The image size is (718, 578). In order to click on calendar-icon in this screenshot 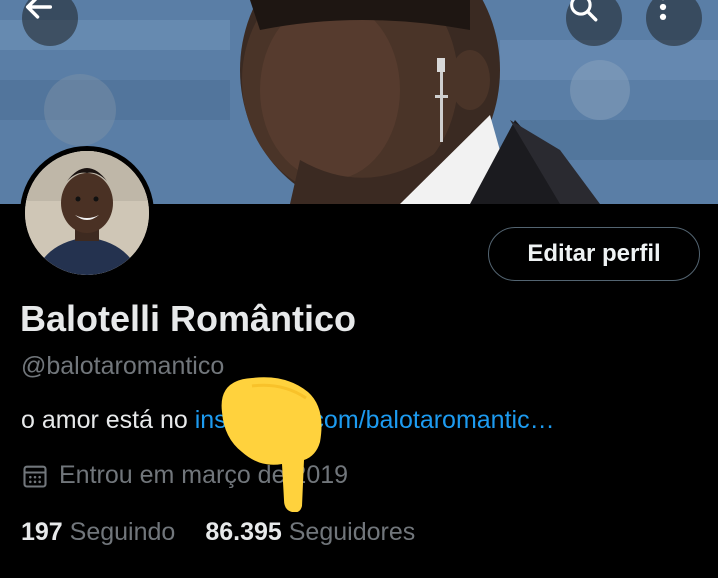, I will do `click(35, 476)`.